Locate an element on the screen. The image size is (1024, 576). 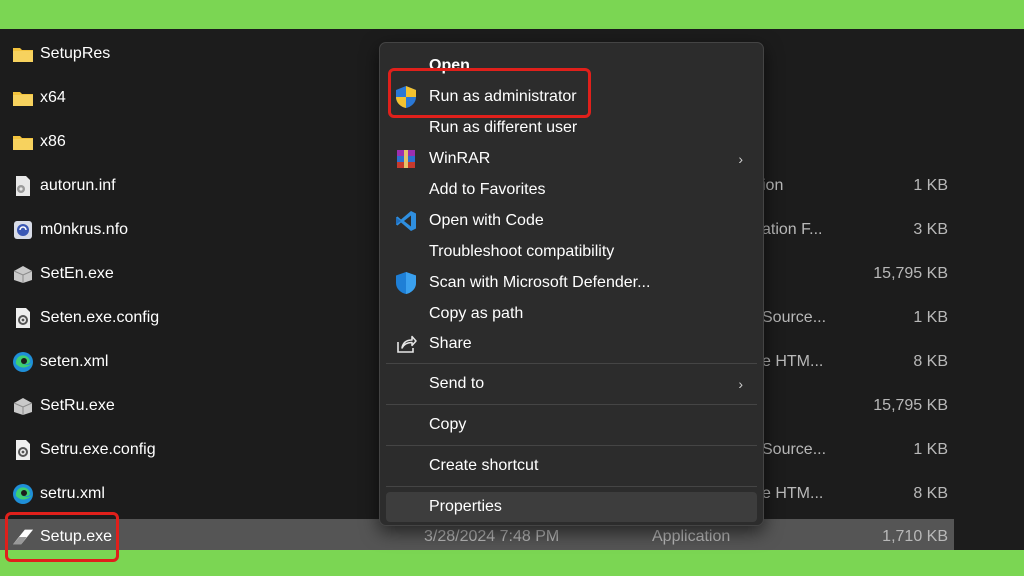
menu-label: Open is located at coordinates (449, 65).